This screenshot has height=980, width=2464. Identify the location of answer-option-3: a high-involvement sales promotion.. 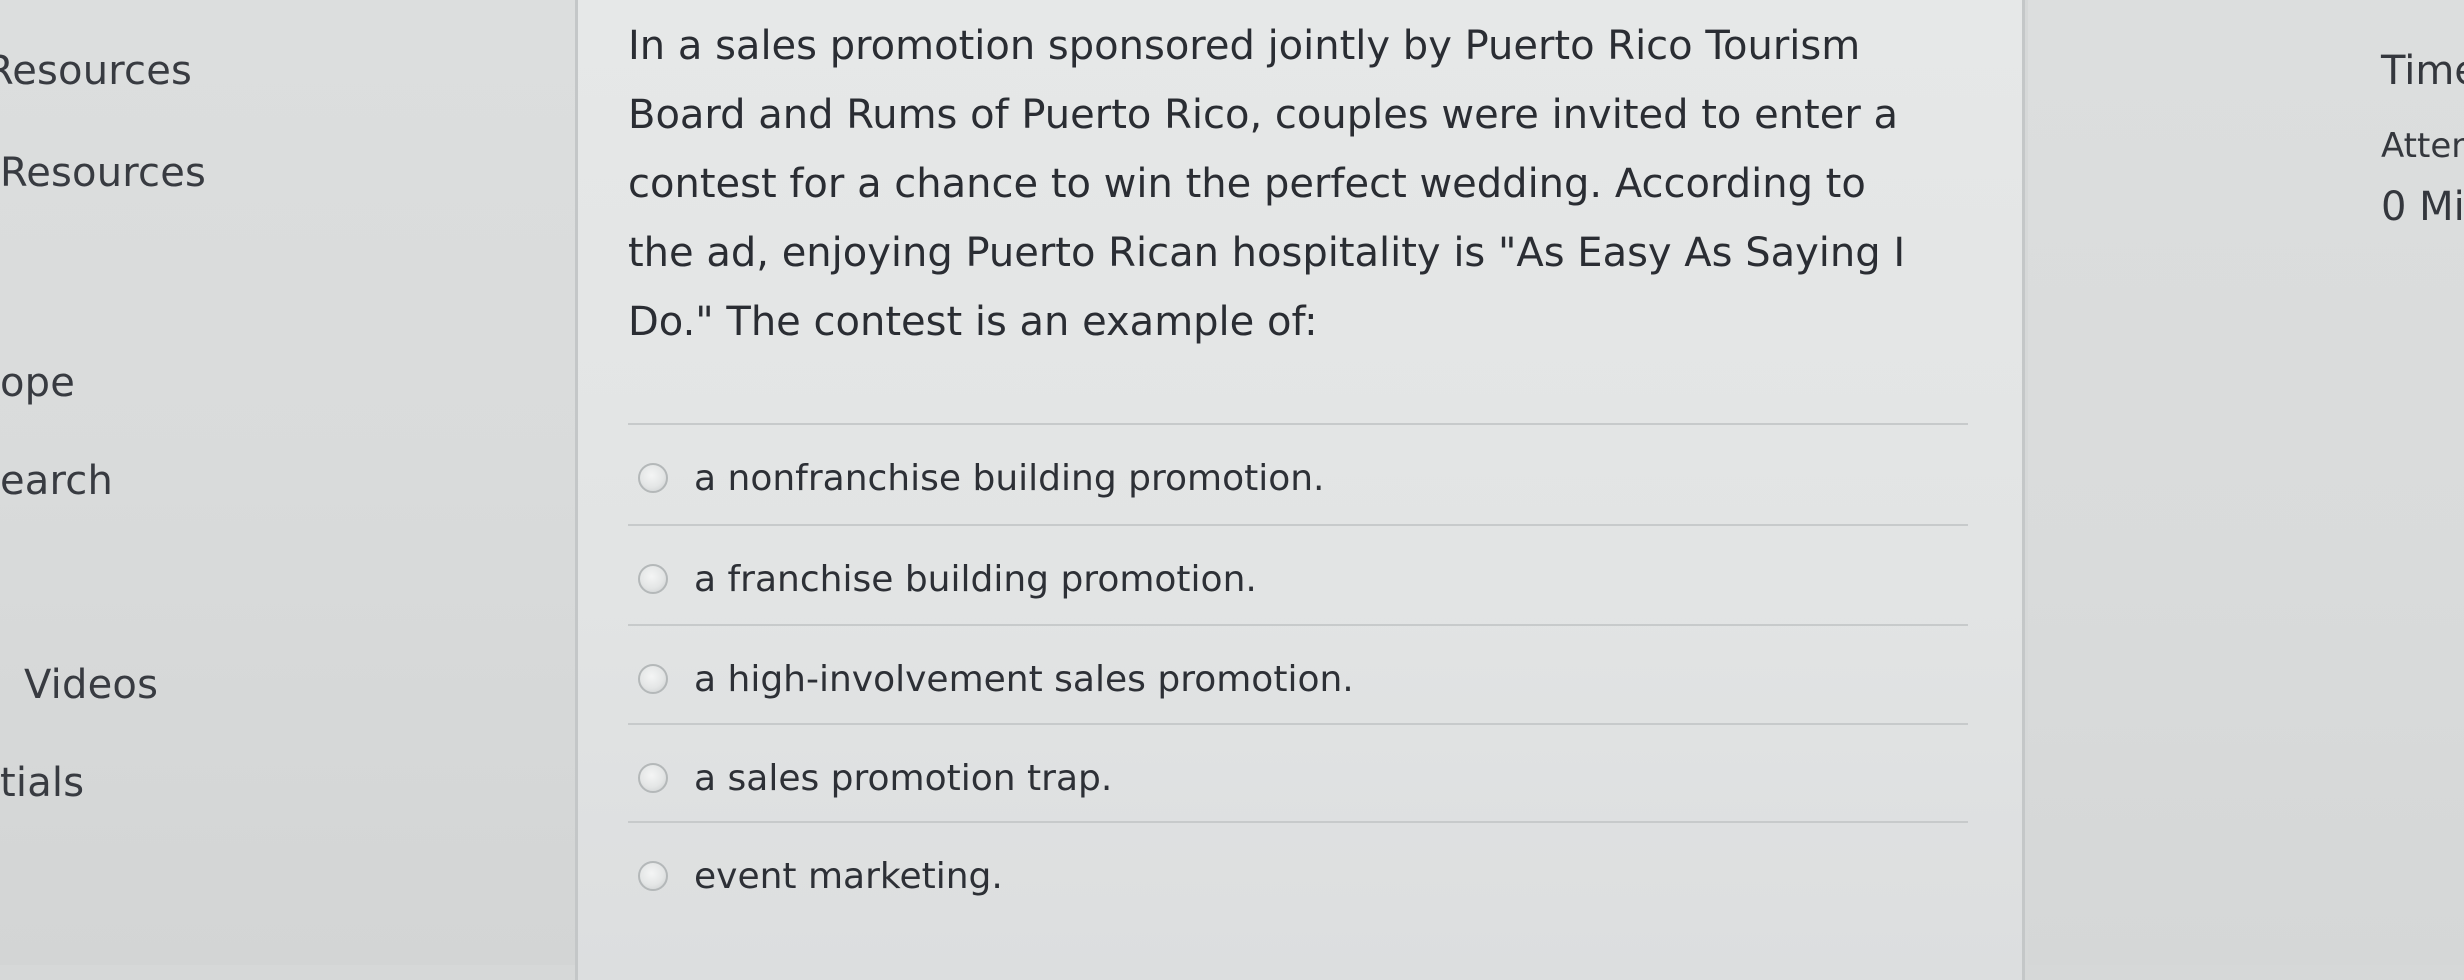
(1288, 679).